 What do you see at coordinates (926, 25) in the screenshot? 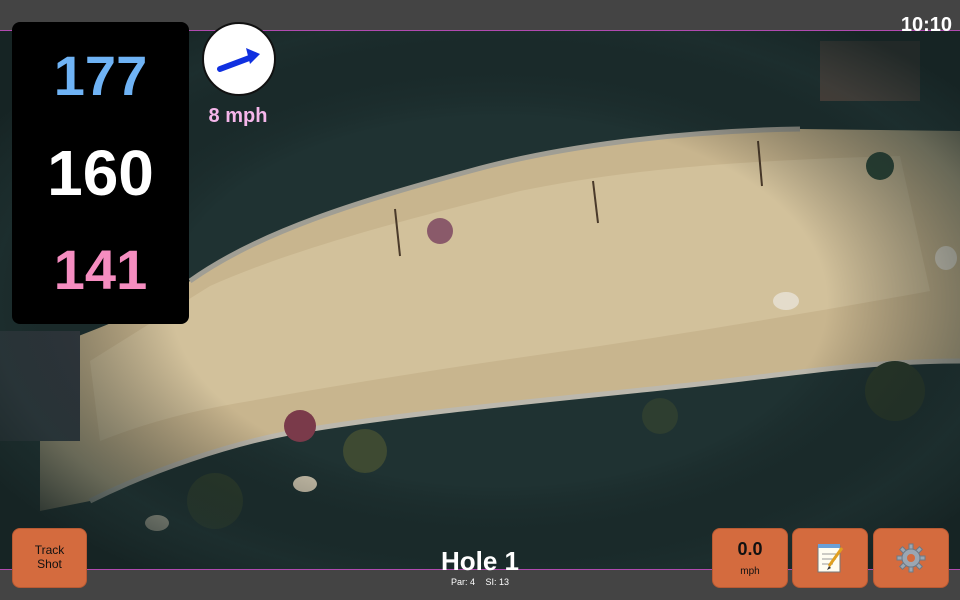
I see `clock: 10:10` at bounding box center [926, 25].